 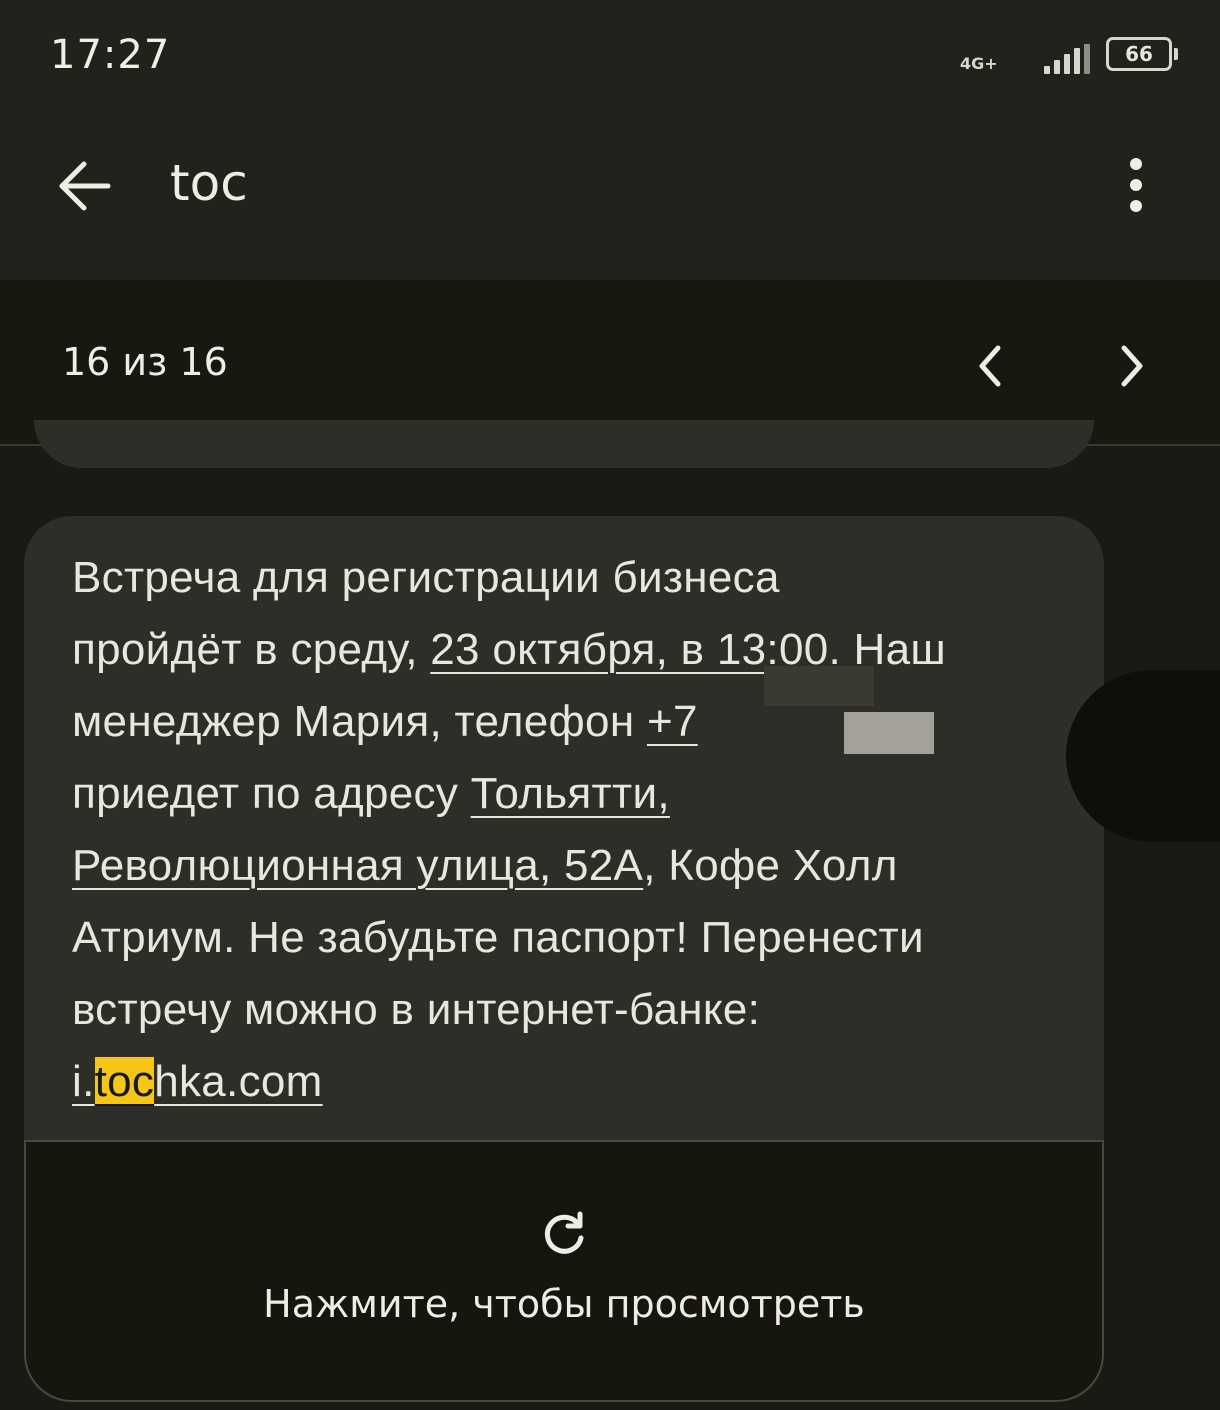 I want to click on status-icons: 4G+ 66, so click(x=1069, y=54).